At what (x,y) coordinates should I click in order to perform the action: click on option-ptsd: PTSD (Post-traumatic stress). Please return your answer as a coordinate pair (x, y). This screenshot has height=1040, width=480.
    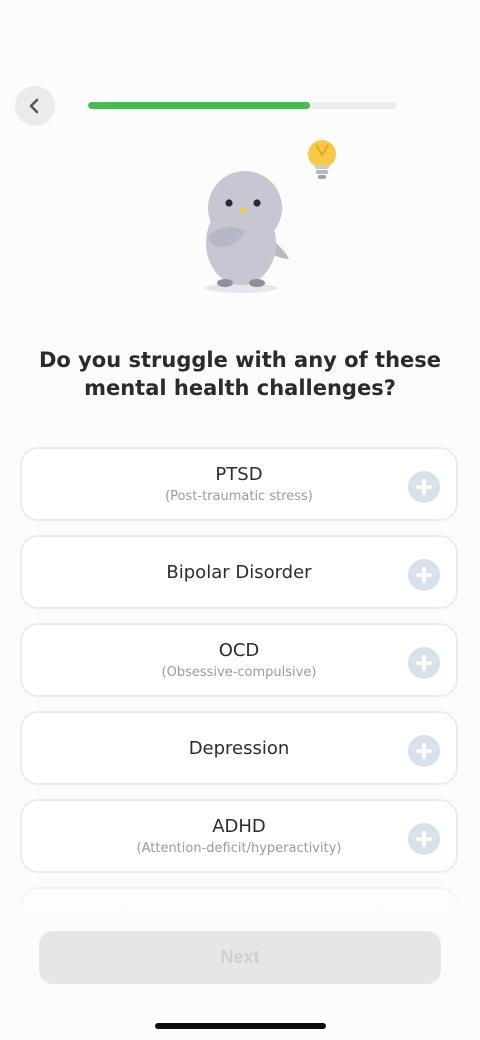
    Looking at the image, I should click on (239, 484).